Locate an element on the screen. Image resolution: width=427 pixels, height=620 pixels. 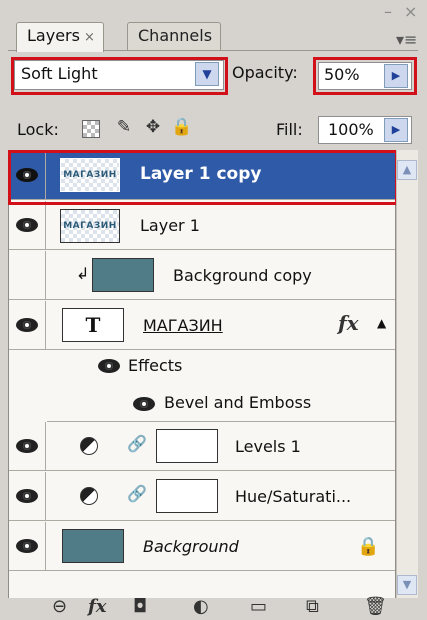
tab-layers: Layers × is located at coordinates (60, 37).